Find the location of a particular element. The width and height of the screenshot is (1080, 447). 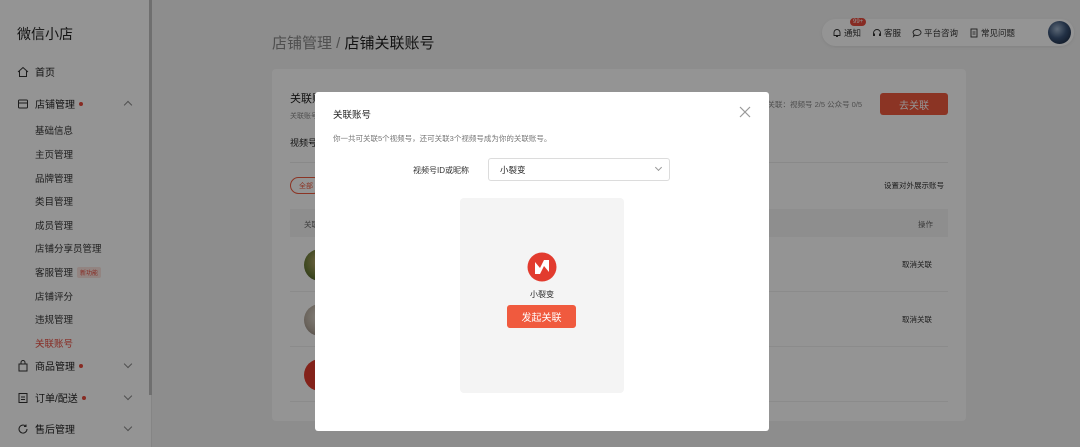

modal-title: 关联账号 is located at coordinates (352, 115).